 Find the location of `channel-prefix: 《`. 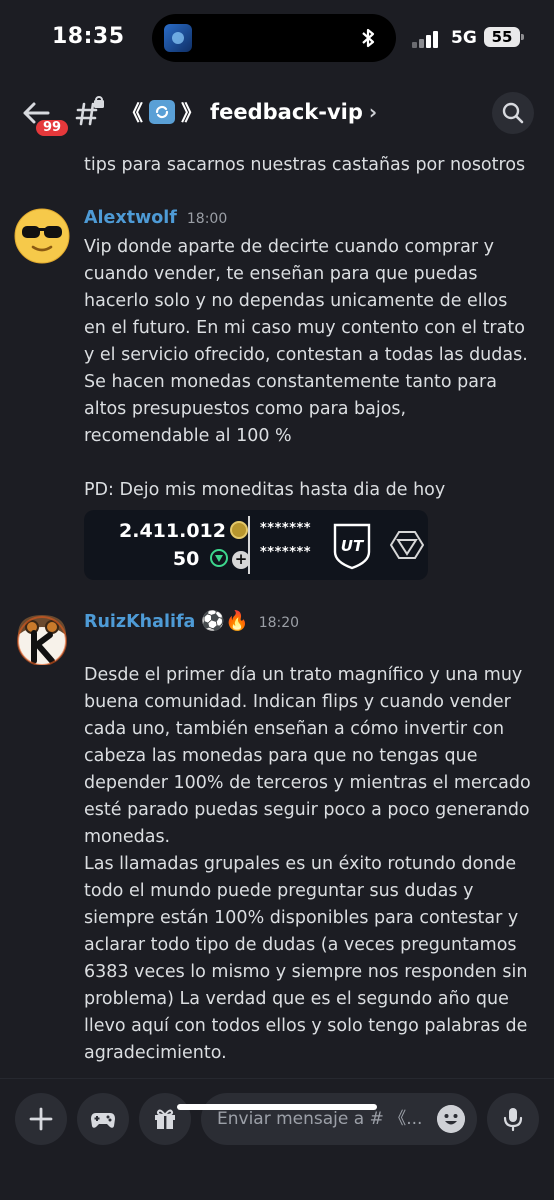

channel-prefix: 《 is located at coordinates (132, 113).